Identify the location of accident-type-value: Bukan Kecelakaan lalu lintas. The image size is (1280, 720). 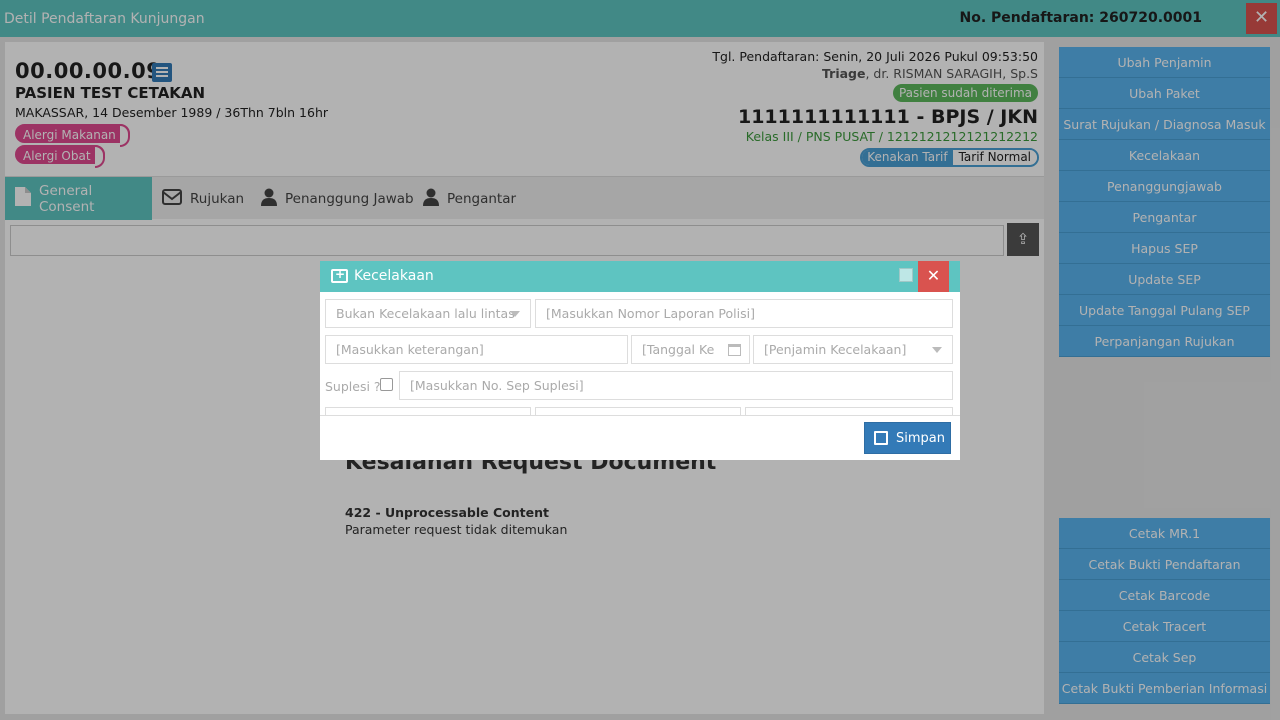
(425, 313).